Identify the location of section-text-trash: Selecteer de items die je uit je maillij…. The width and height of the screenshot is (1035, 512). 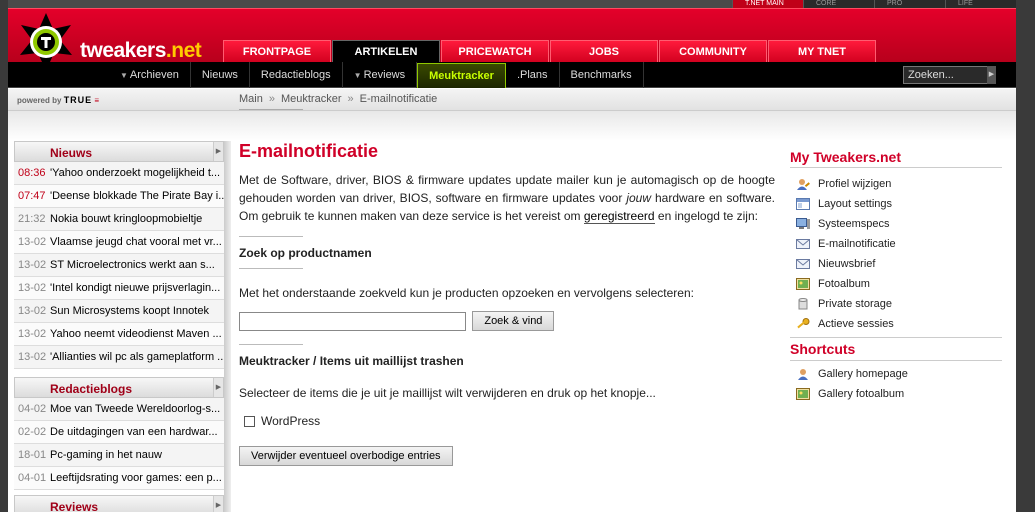
(447, 393).